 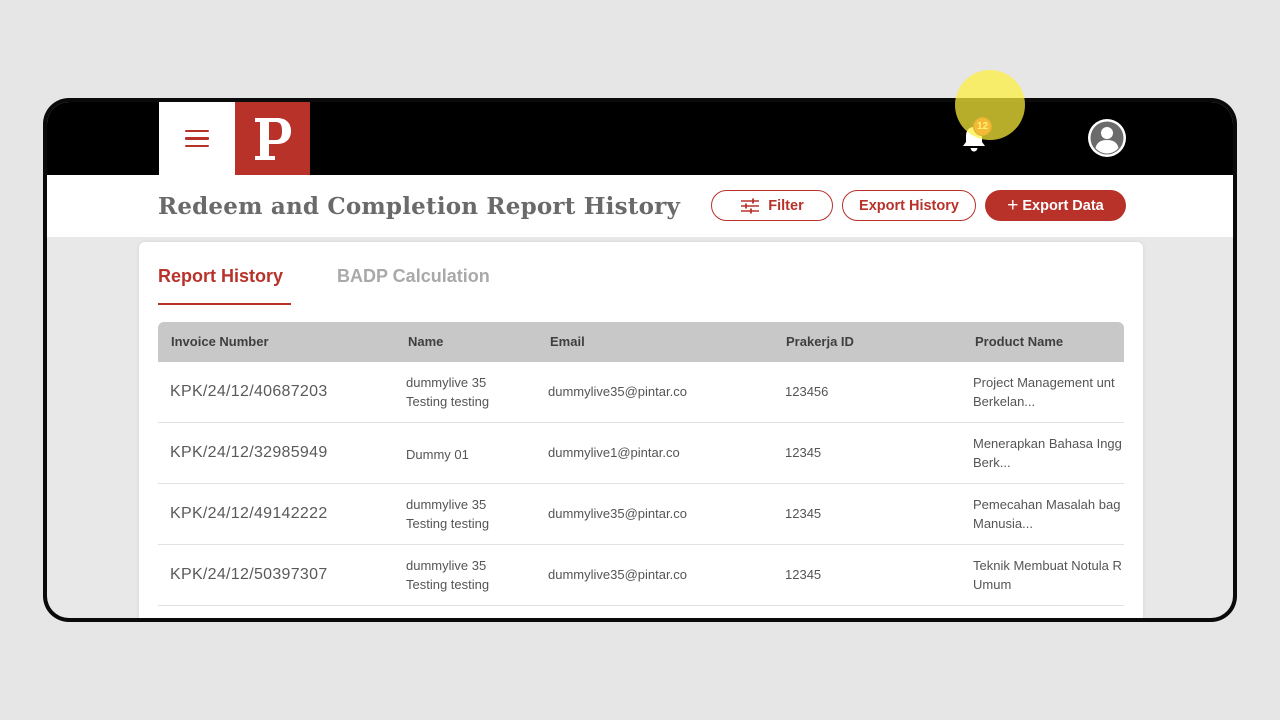 I want to click on product-line: Umum, so click(x=992, y=584).